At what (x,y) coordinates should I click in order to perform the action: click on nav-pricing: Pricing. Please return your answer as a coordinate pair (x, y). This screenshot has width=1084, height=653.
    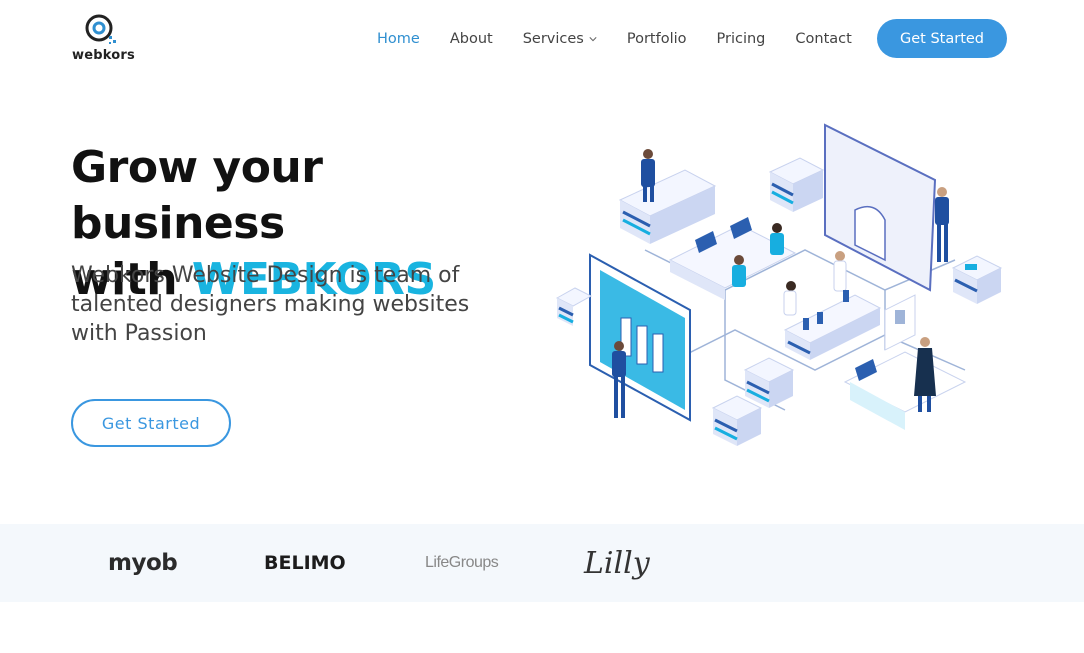
    Looking at the image, I should click on (741, 39).